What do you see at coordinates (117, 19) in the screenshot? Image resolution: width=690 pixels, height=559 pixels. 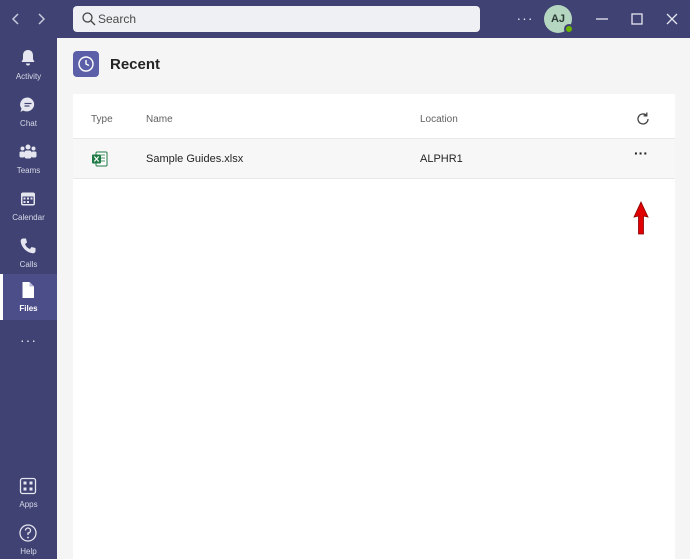 I see `search-placeholder: Search` at bounding box center [117, 19].